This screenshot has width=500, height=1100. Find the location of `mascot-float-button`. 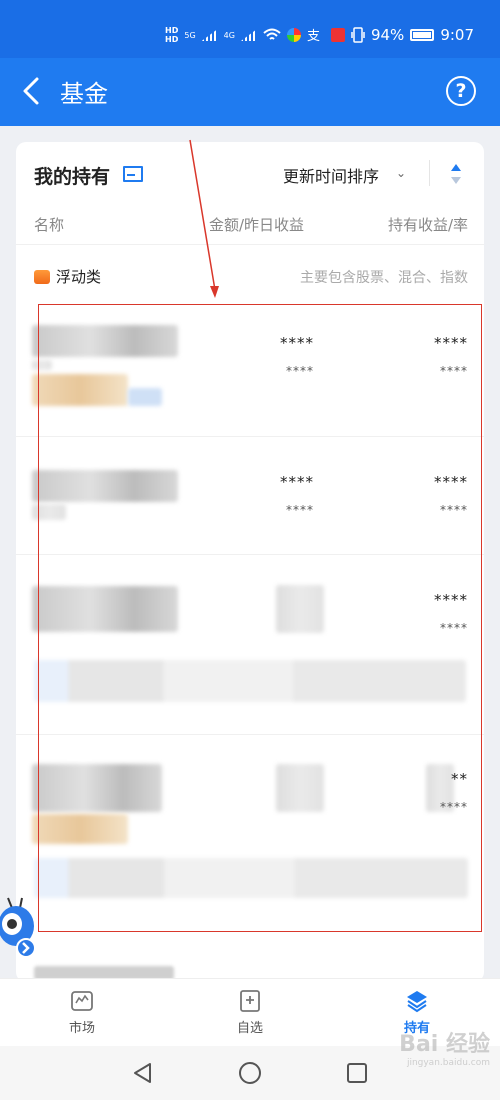

mascot-float-button is located at coordinates (19, 929).